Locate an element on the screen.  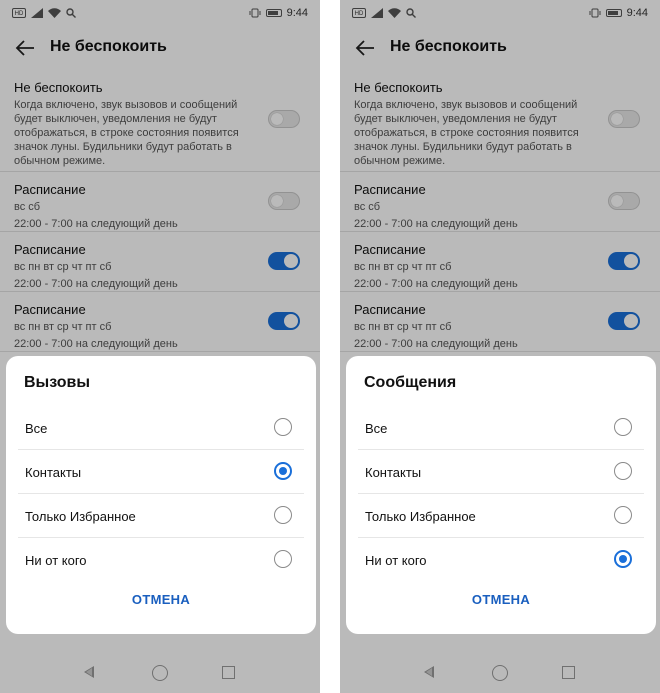
dialog-title: Вызовы is located at coordinates (57, 382).